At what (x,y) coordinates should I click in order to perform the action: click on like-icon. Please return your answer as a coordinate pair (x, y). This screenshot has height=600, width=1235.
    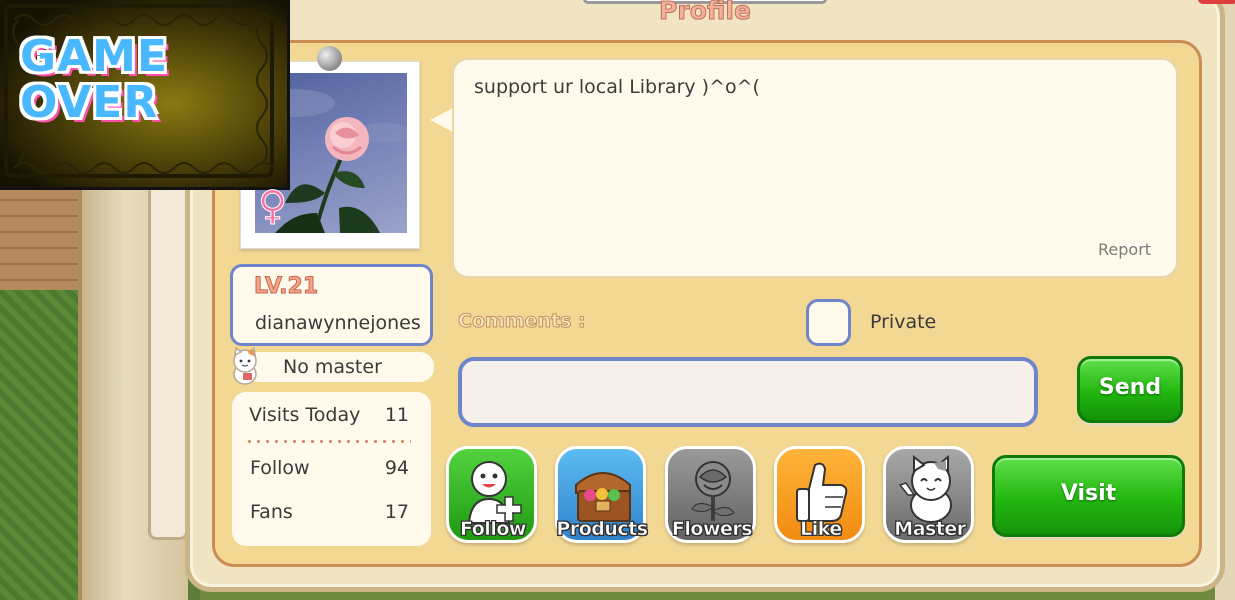
    Looking at the image, I should click on (822, 492).